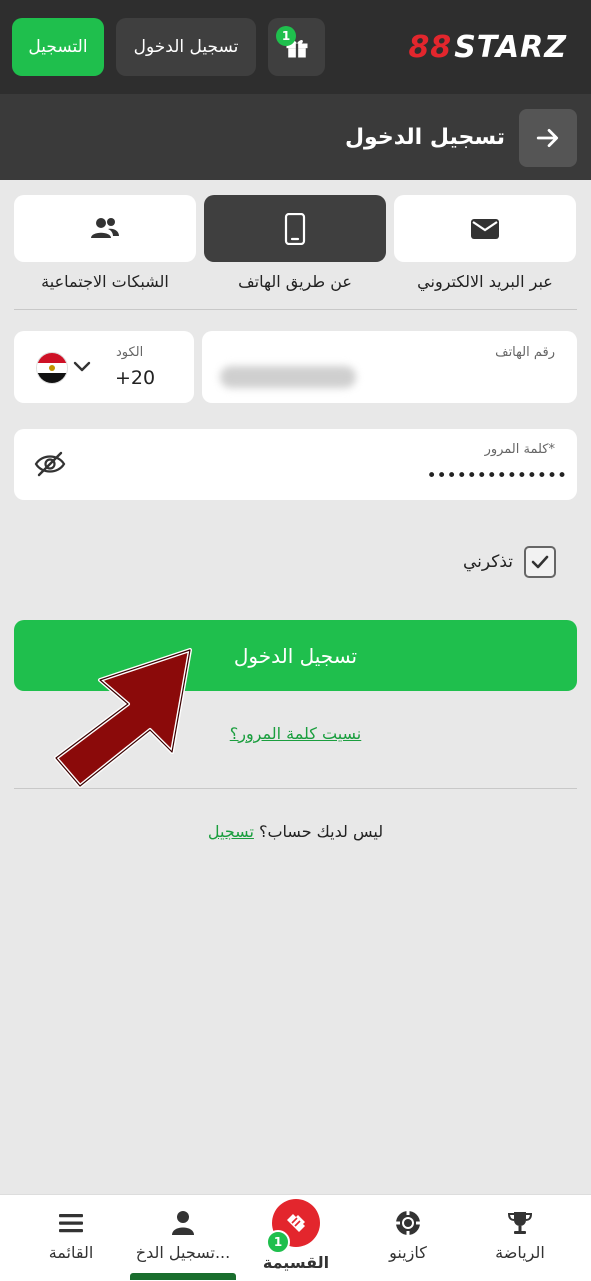 This screenshot has height=1281, width=591. Describe the element at coordinates (295, 464) in the screenshot. I see `password-field` at that location.